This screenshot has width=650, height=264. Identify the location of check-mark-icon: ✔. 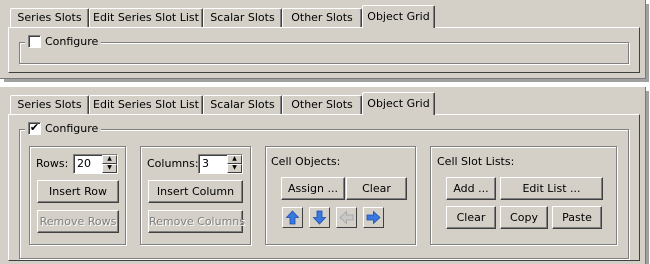
(34, 127).